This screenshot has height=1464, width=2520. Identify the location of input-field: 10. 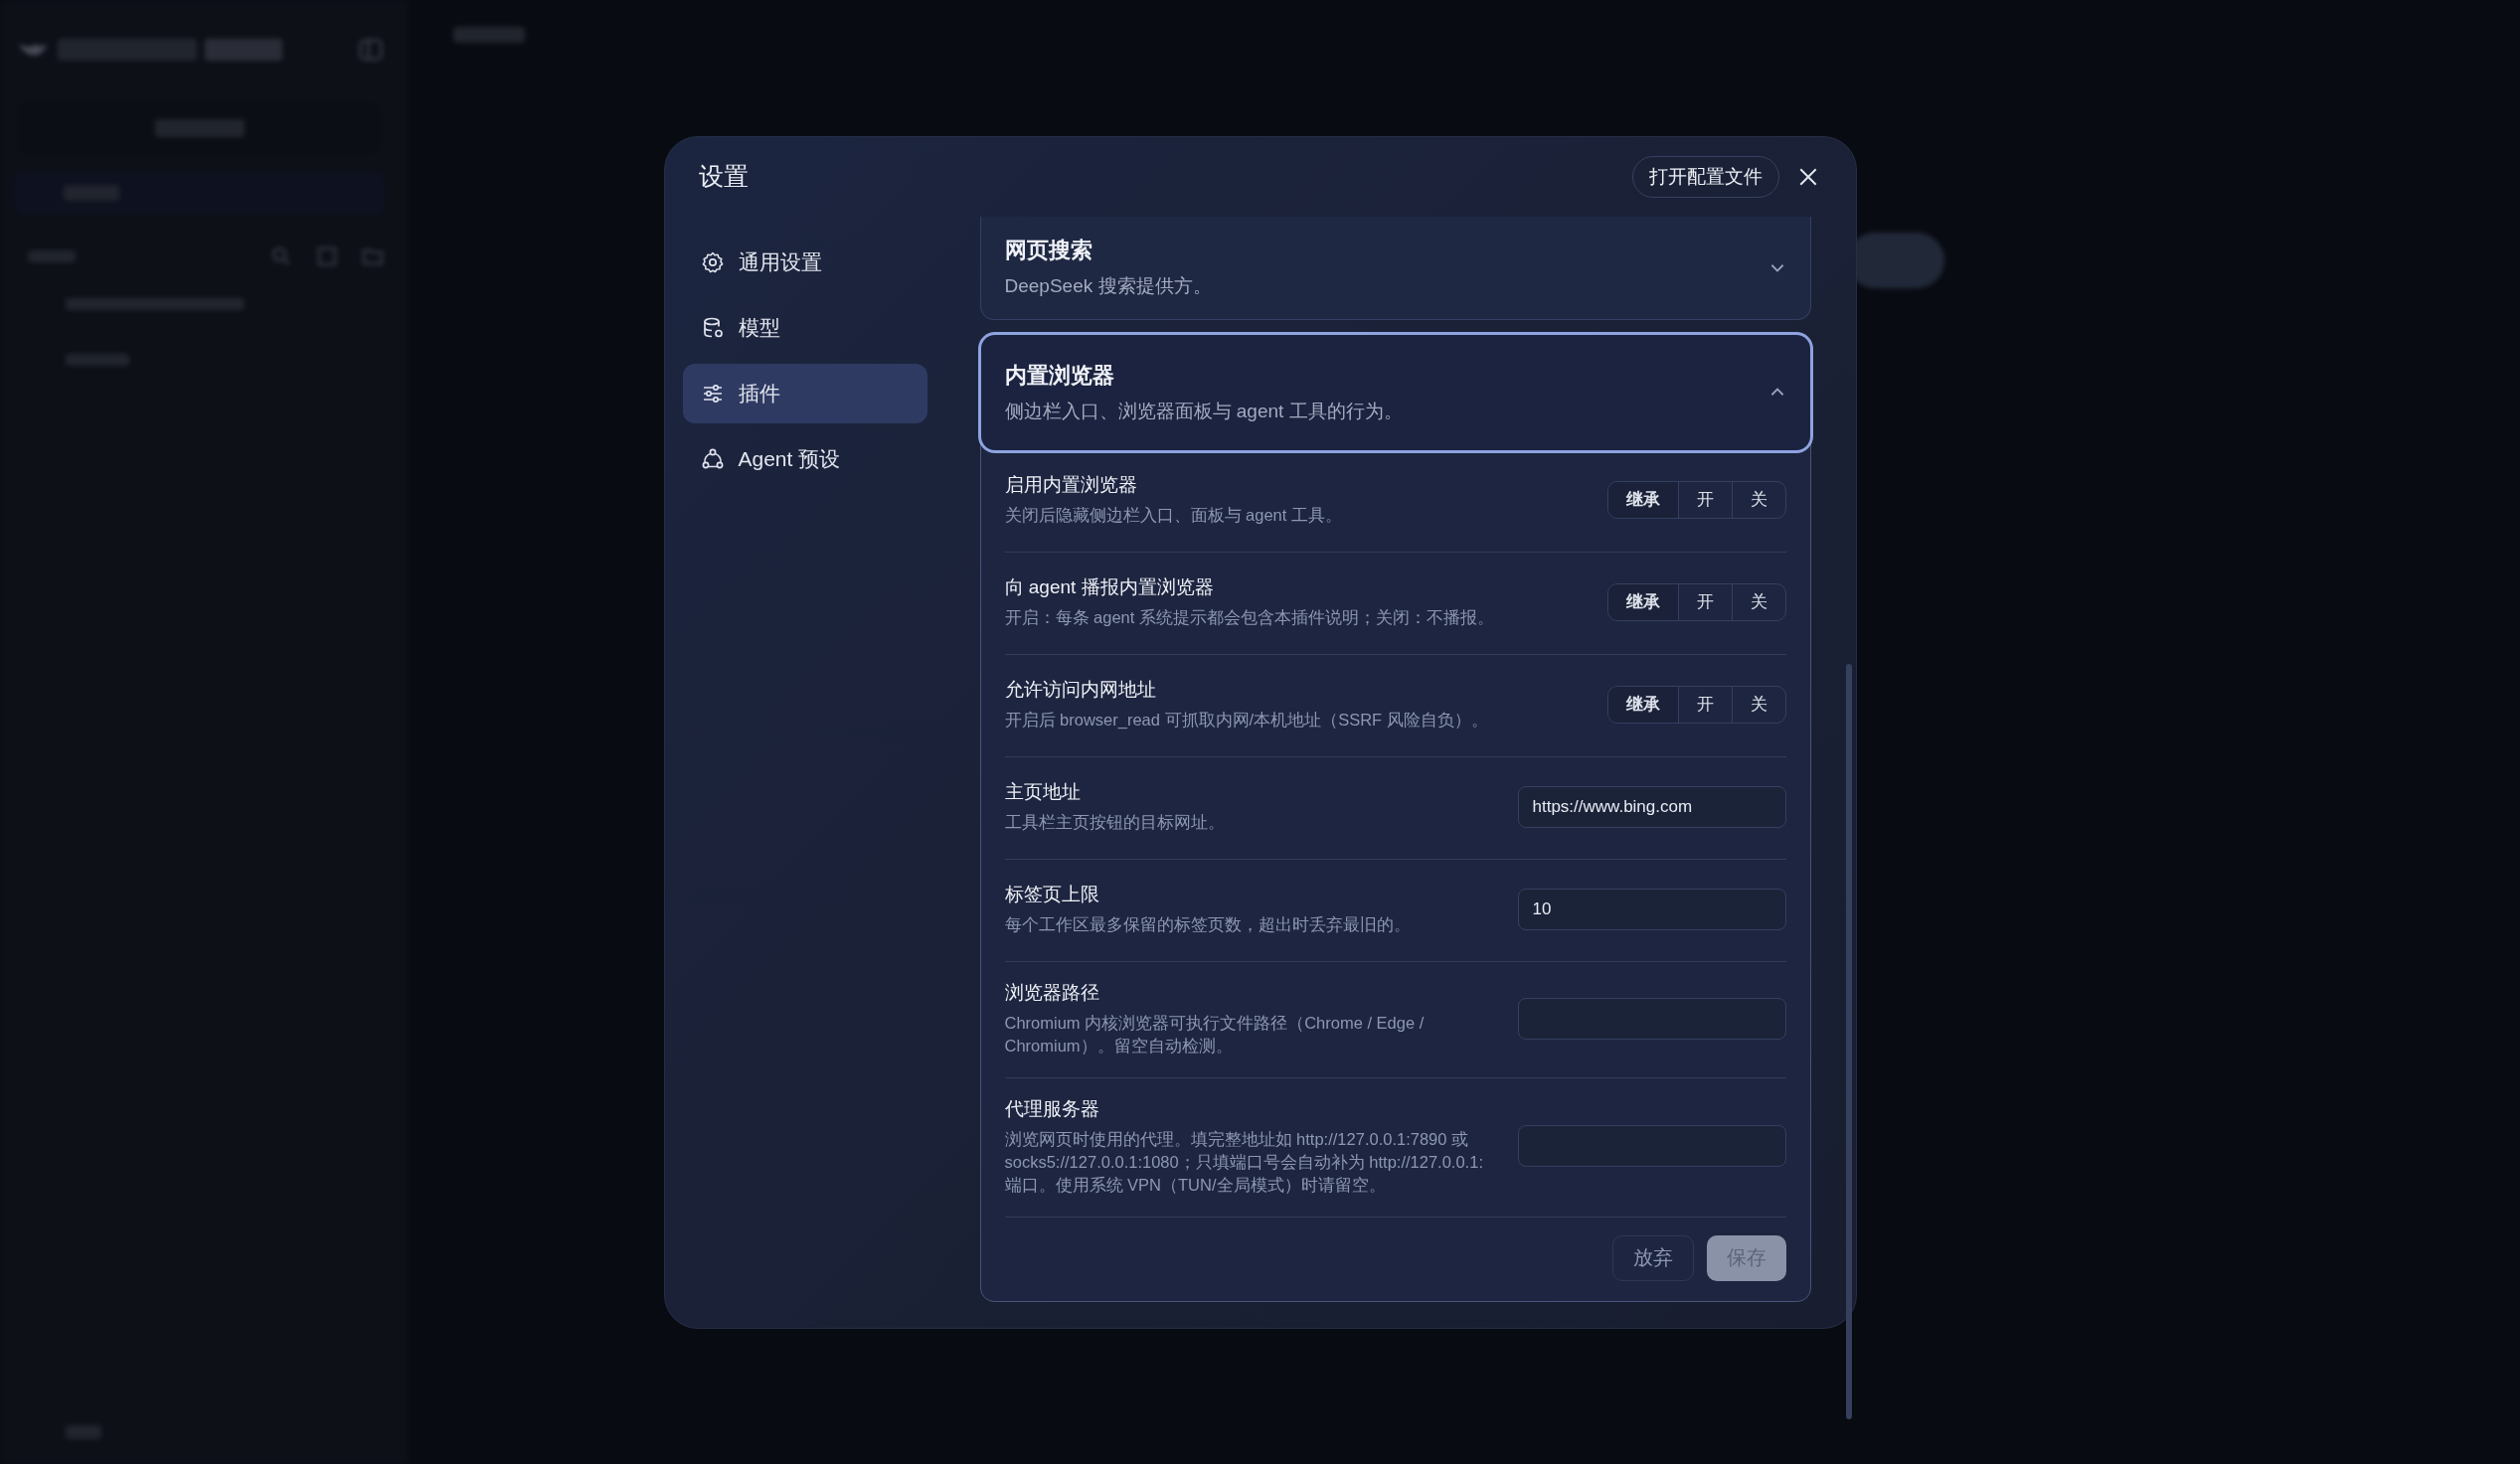
(1651, 909).